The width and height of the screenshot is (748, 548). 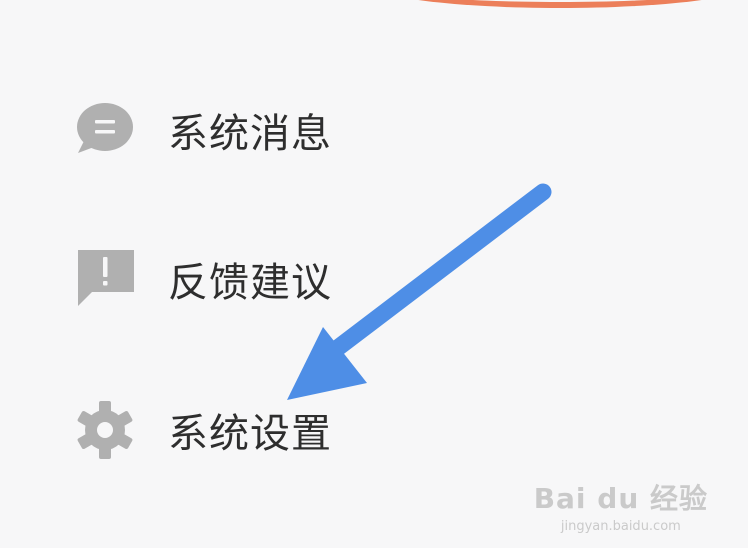 What do you see at coordinates (559, 4) in the screenshot?
I see `top-accent-arc` at bounding box center [559, 4].